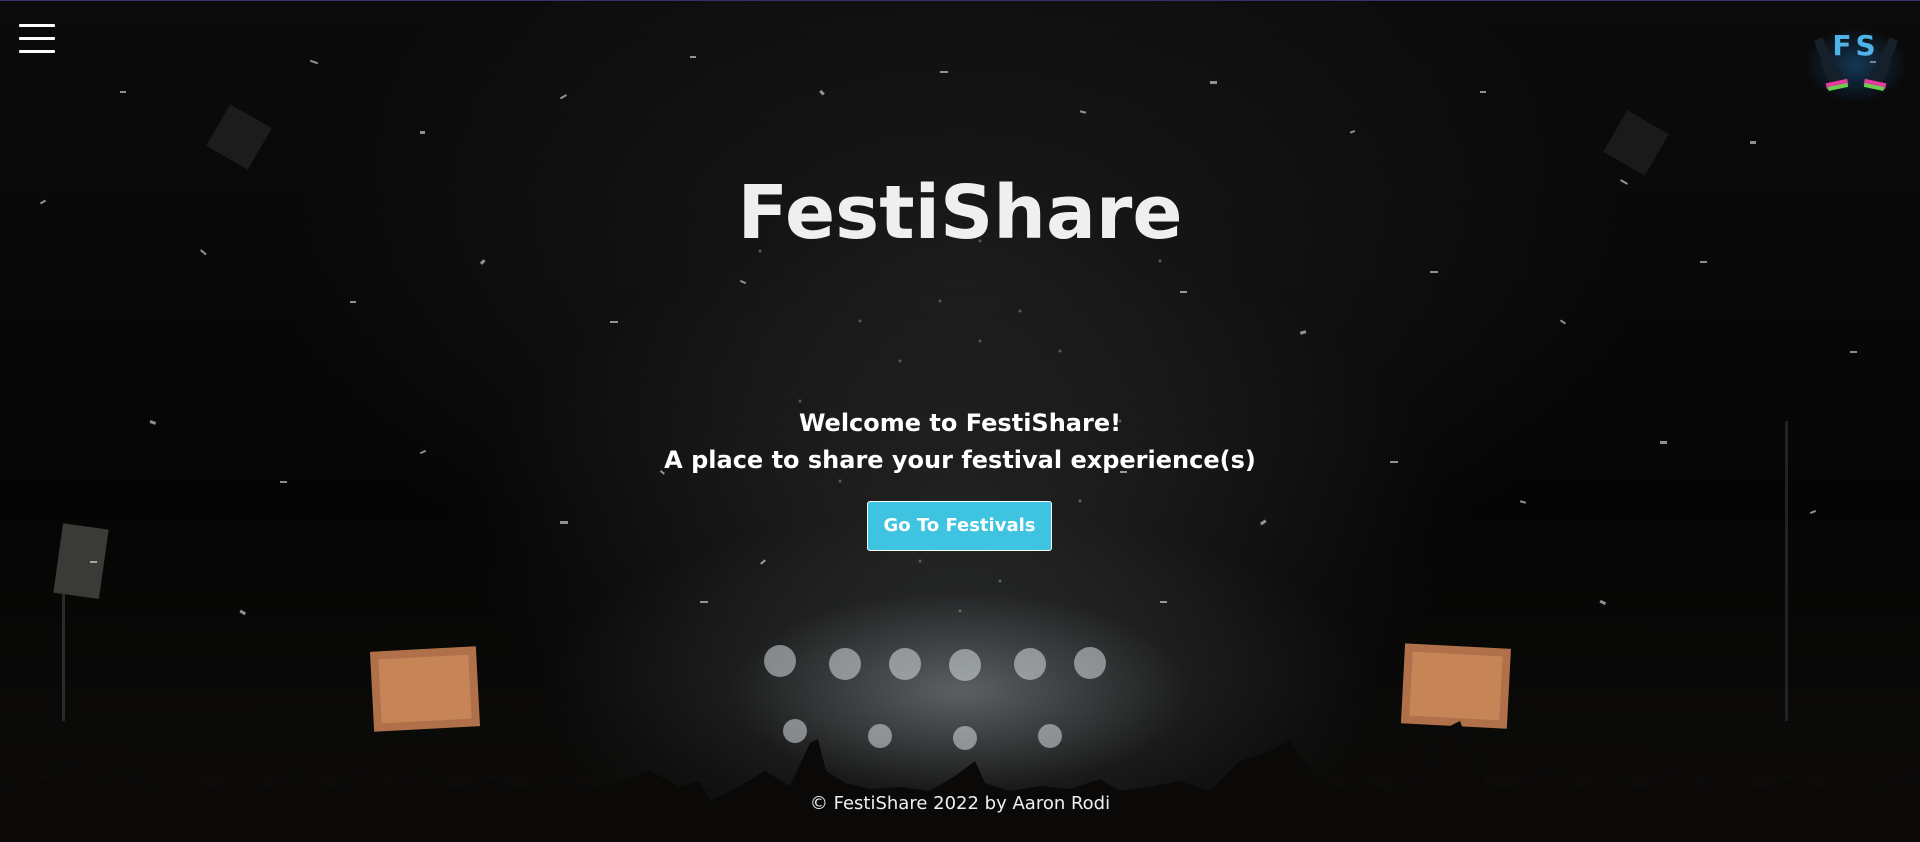 The image size is (1920, 842). I want to click on festishare-logo: FS, so click(1856, 65).